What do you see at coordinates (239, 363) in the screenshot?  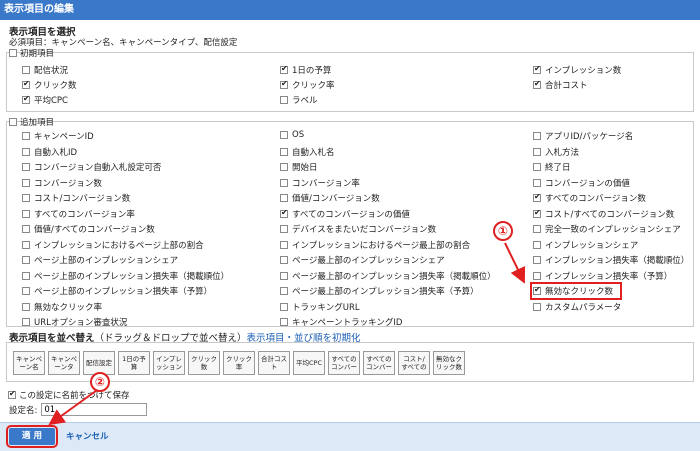 I see `column-chip-6: クリック 率` at bounding box center [239, 363].